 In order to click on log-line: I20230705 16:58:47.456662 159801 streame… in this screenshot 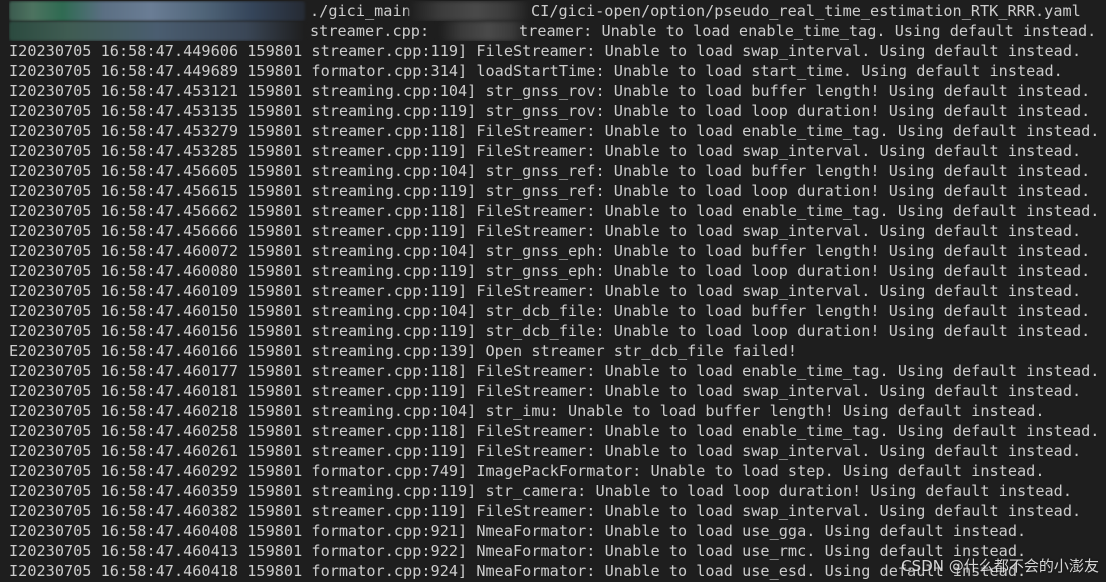, I will do `click(554, 211)`.